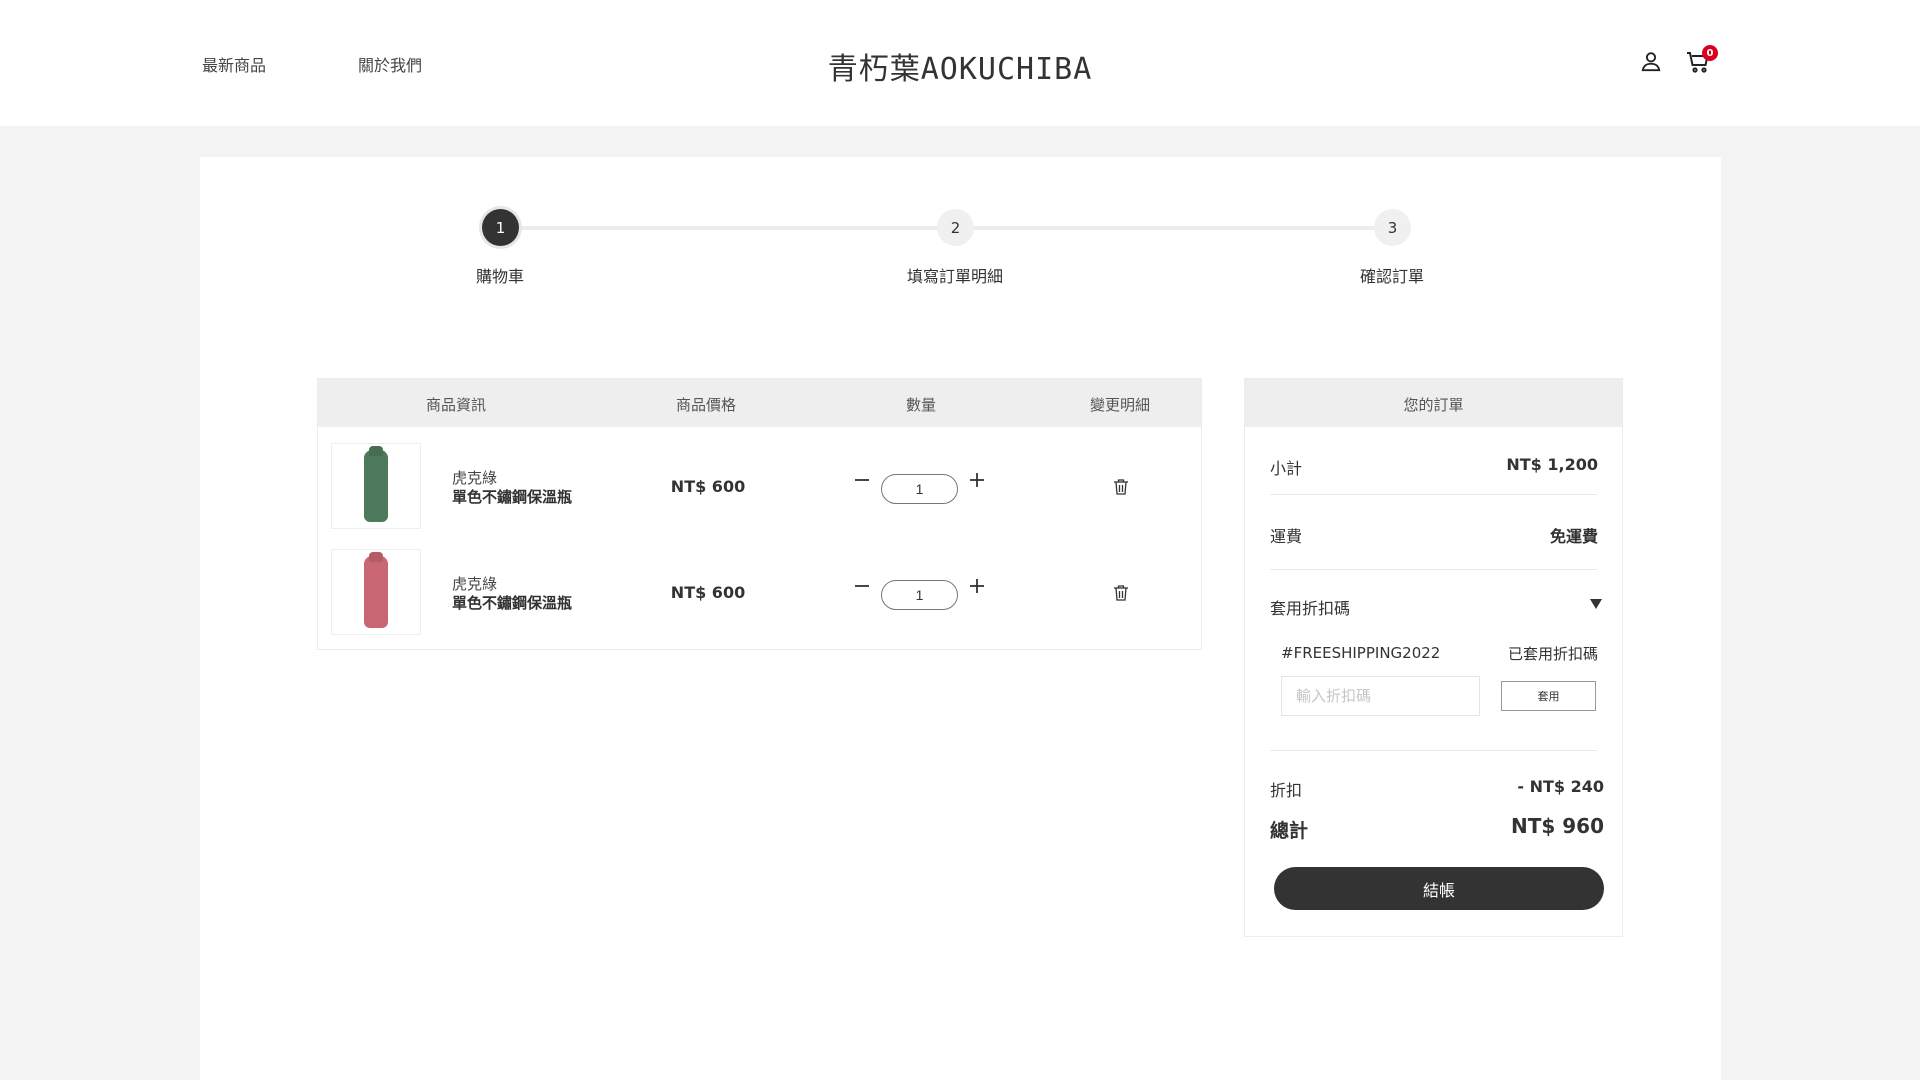  What do you see at coordinates (1557, 826) in the screenshot?
I see `total-value: NT$ 960` at bounding box center [1557, 826].